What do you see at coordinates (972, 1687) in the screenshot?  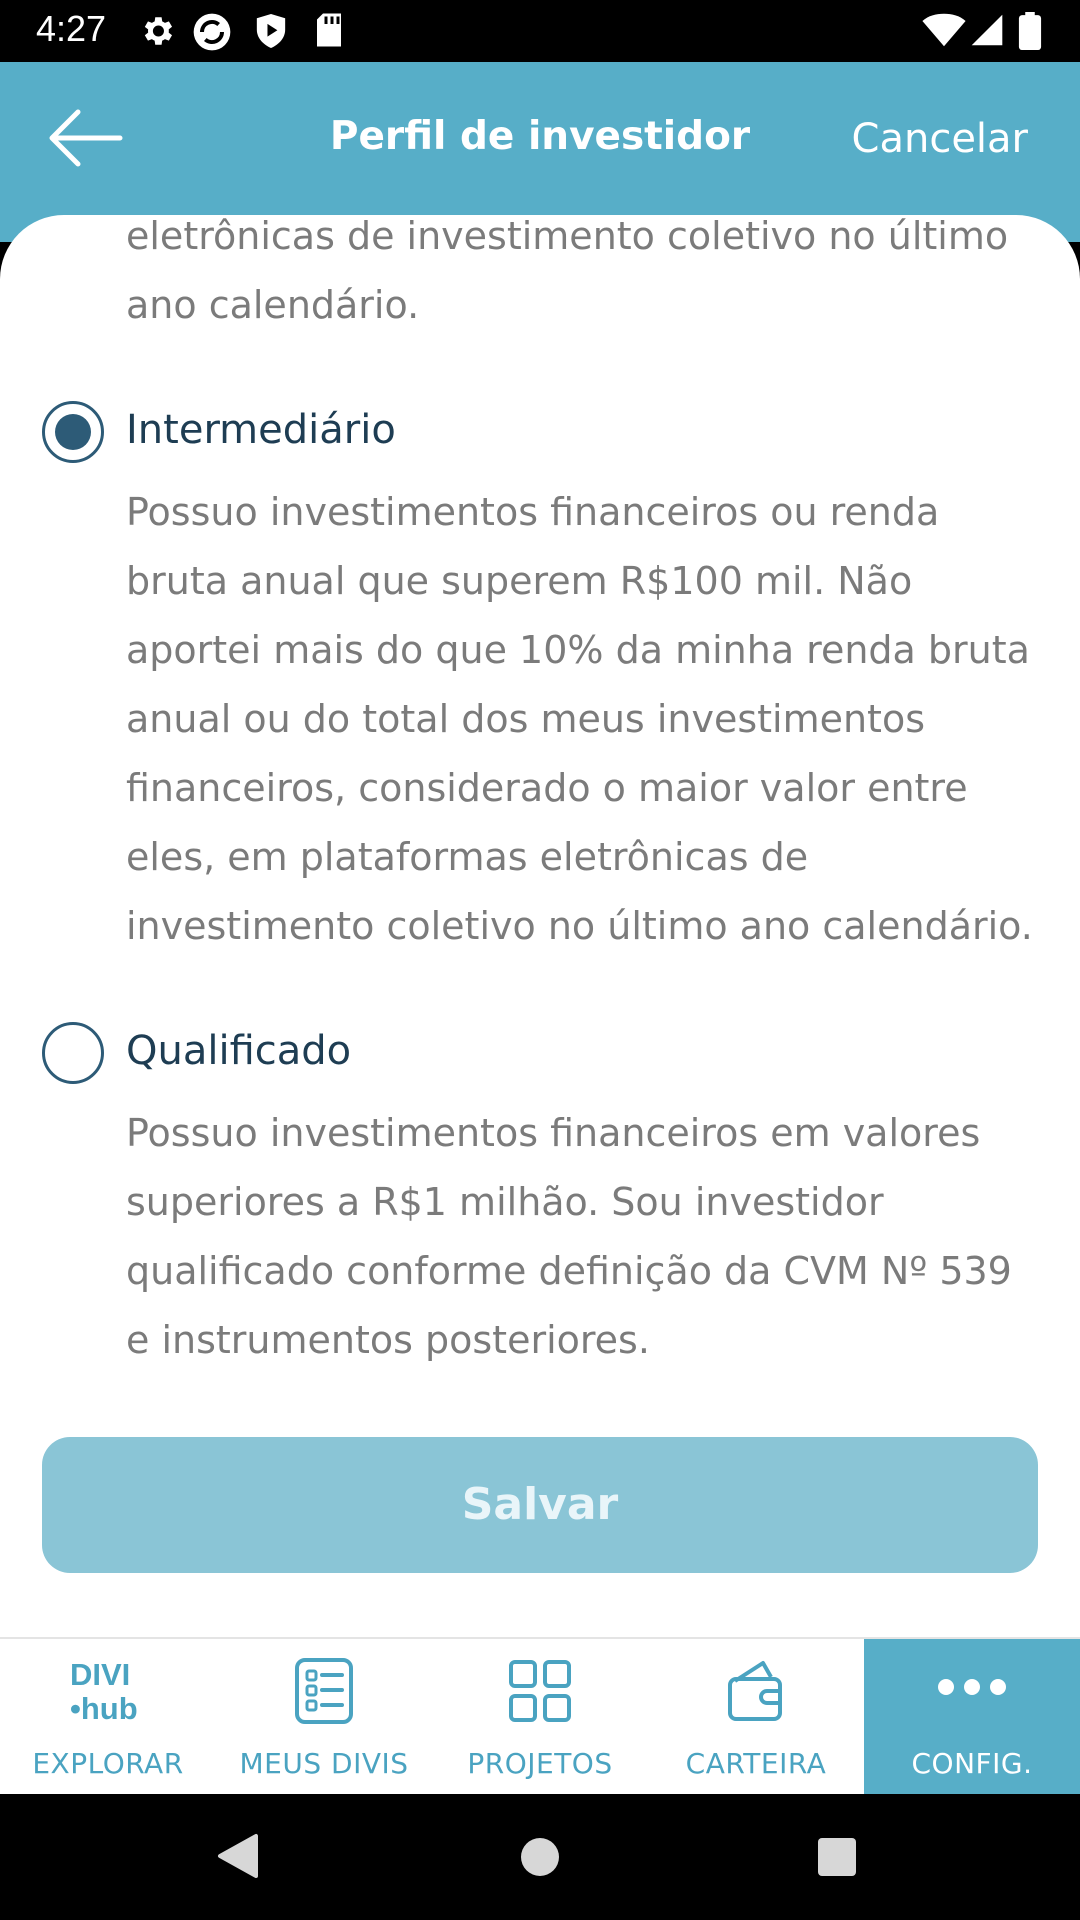 I see `more-dots-icon` at bounding box center [972, 1687].